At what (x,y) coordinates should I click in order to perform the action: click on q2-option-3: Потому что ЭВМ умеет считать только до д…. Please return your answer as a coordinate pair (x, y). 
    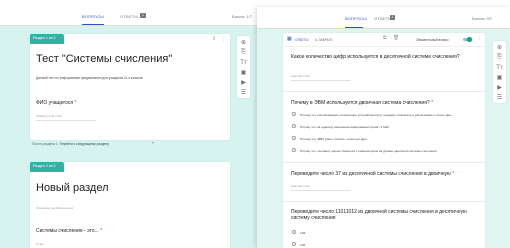
    Looking at the image, I should click on (334, 138).